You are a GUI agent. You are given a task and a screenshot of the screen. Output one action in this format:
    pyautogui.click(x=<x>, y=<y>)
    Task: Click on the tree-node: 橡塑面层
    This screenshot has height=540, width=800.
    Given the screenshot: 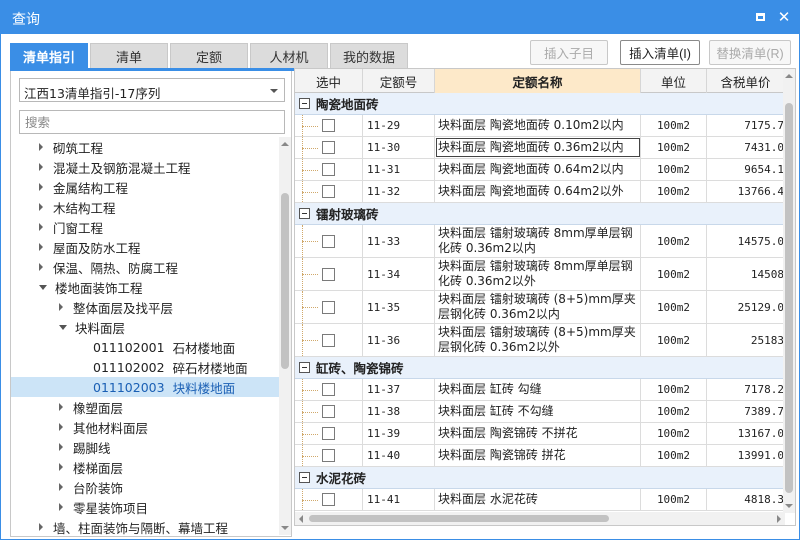 What is the action you would take?
    pyautogui.click(x=145, y=407)
    